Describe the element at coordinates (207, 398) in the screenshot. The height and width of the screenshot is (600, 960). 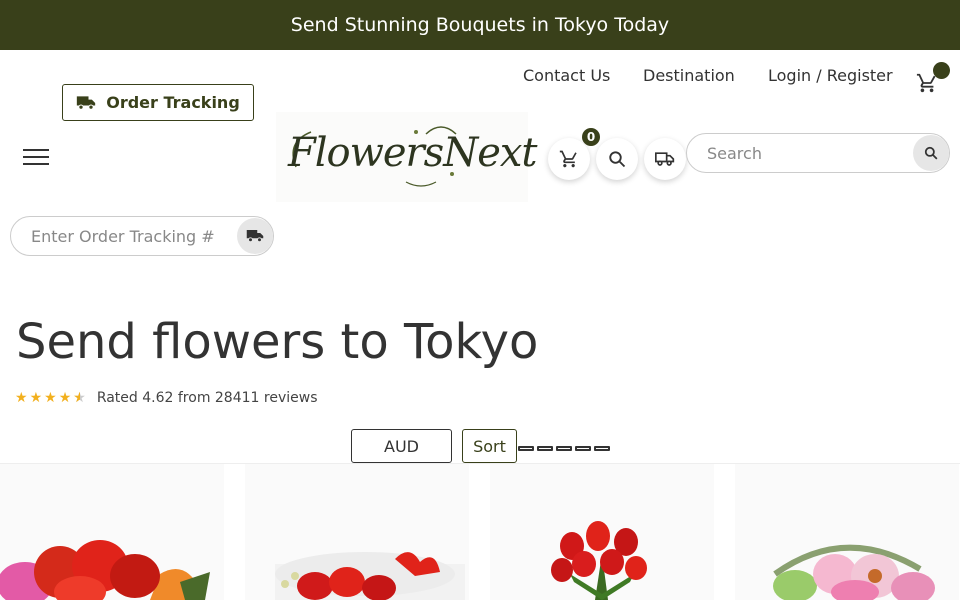
I see `rating-text: Rated 4.62 from 28411 reviews` at that location.